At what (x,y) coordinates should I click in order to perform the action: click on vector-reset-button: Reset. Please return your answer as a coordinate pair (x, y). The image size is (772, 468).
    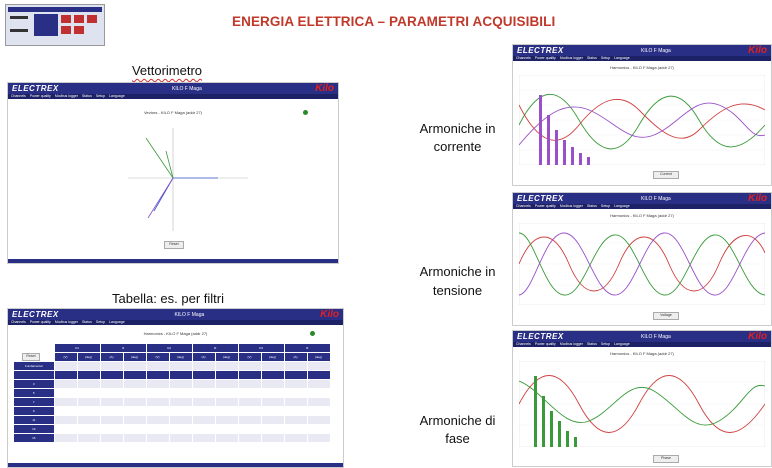
    Looking at the image, I should click on (174, 245).